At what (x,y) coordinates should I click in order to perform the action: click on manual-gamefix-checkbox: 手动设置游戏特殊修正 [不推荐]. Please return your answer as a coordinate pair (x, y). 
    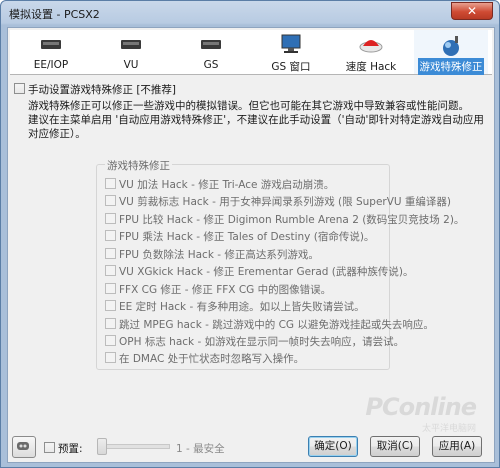
    Looking at the image, I should click on (95, 89).